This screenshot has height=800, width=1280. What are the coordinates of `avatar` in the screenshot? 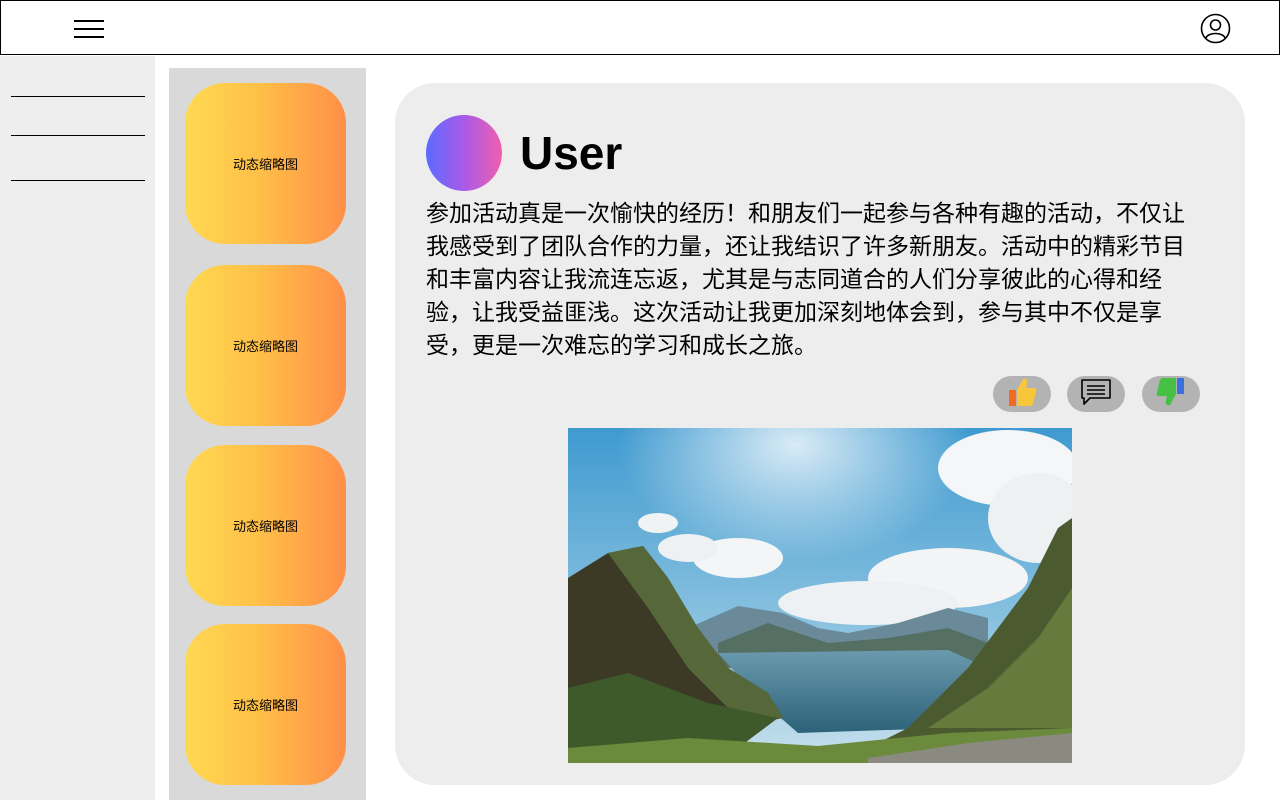 It's located at (464, 153).